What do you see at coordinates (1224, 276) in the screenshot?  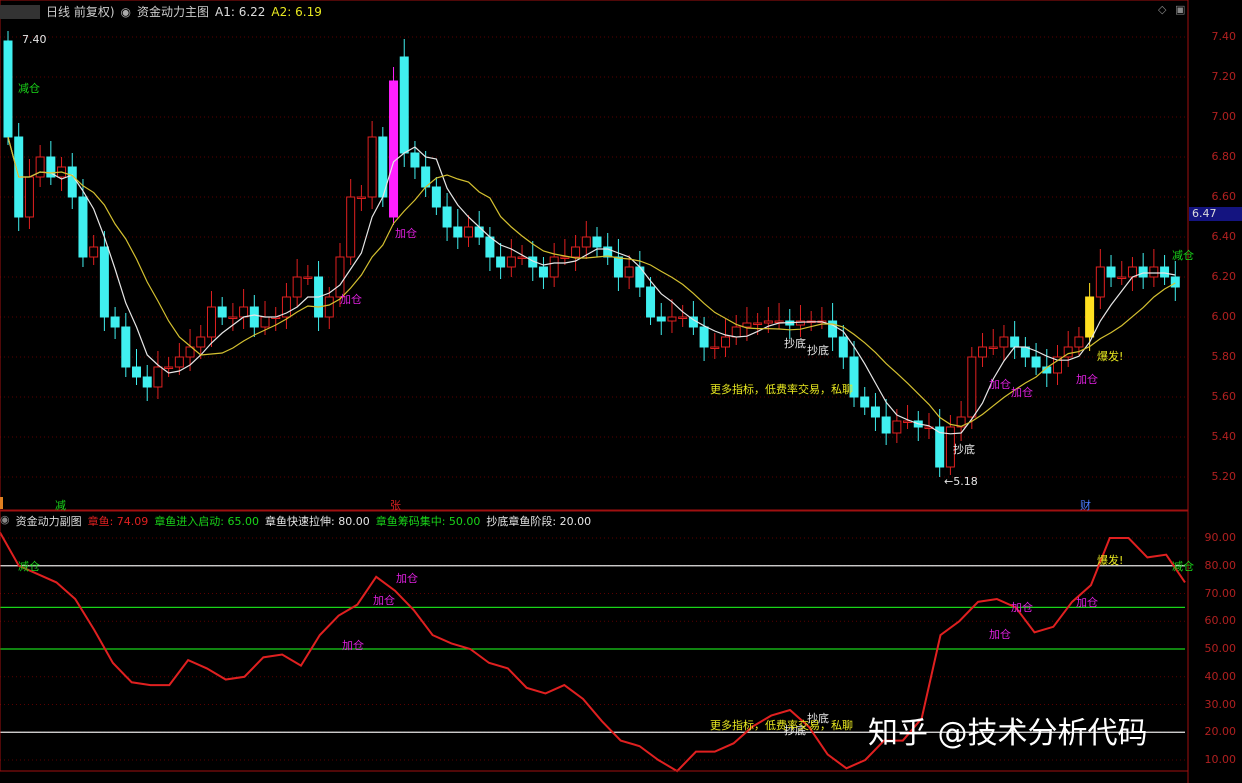 I see `y-tick-label: 6.20` at bounding box center [1224, 276].